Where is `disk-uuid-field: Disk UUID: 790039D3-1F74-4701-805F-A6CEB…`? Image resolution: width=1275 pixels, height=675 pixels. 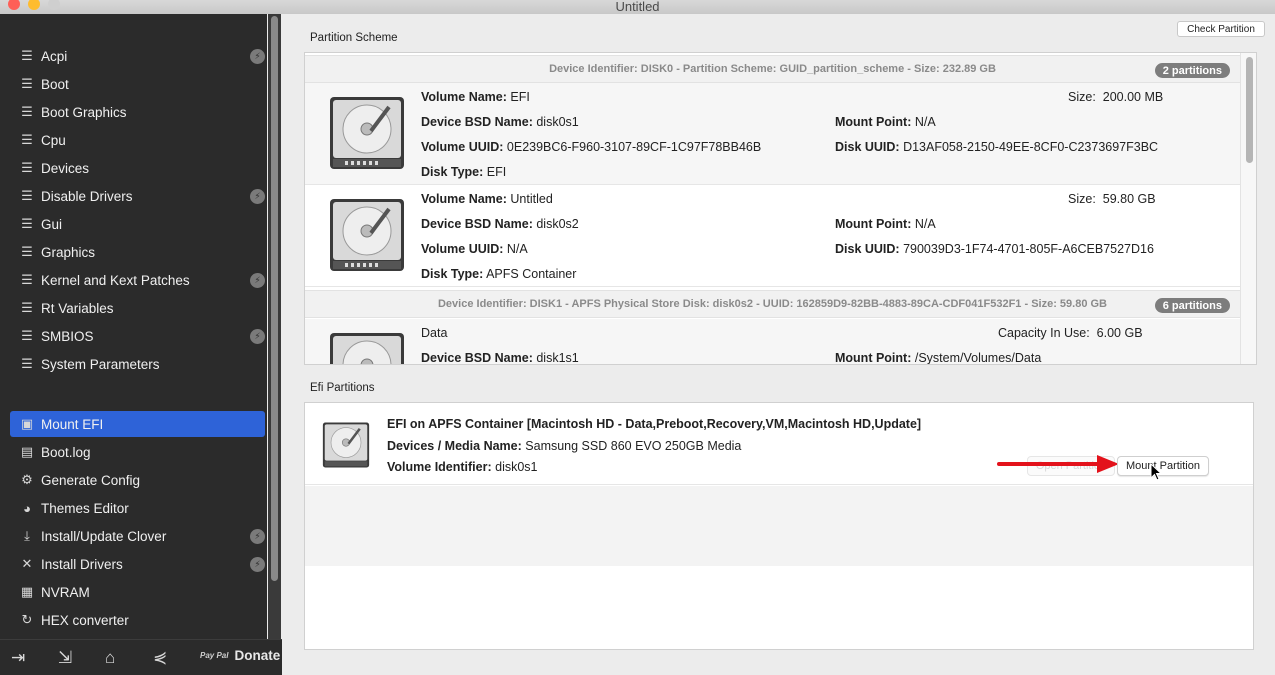
disk-uuid-field: Disk UUID: 790039D3-1F74-4701-805F-A6CEB… is located at coordinates (994, 249).